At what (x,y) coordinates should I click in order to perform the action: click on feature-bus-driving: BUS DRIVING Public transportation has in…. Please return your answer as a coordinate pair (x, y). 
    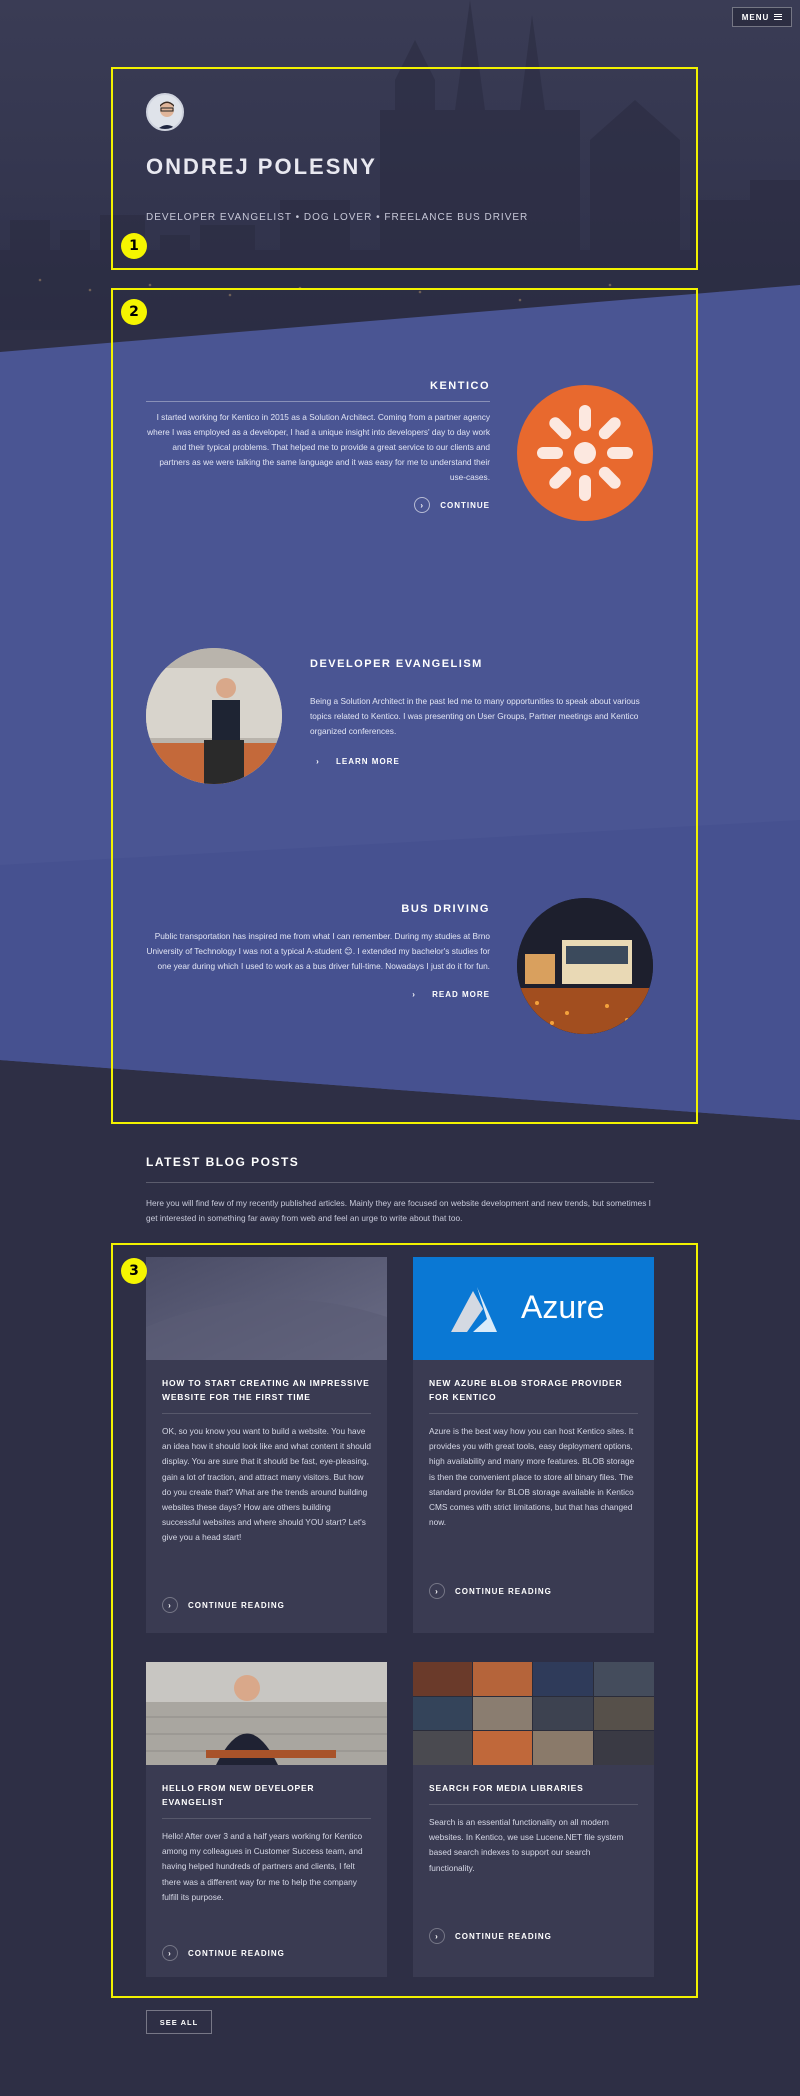
    Looking at the image, I should click on (318, 952).